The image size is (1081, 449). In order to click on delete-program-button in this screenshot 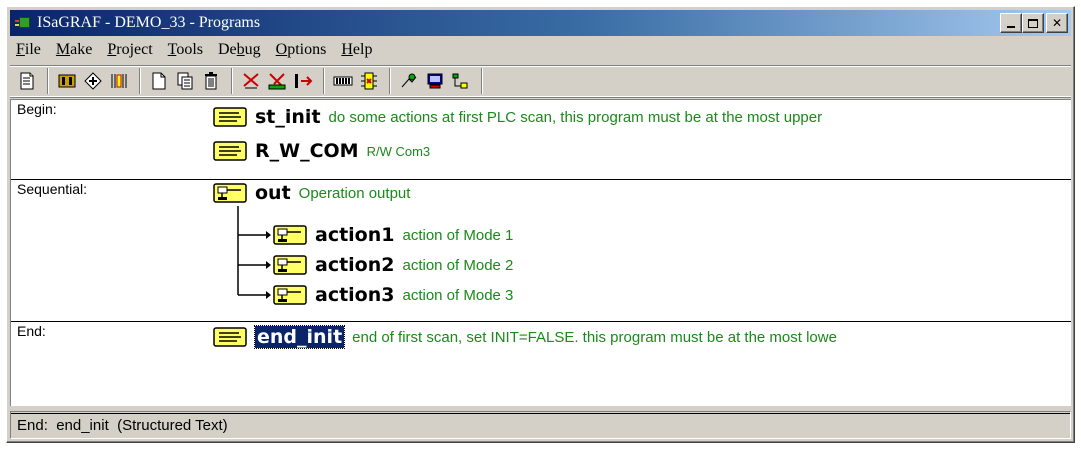, I will do `click(211, 81)`.